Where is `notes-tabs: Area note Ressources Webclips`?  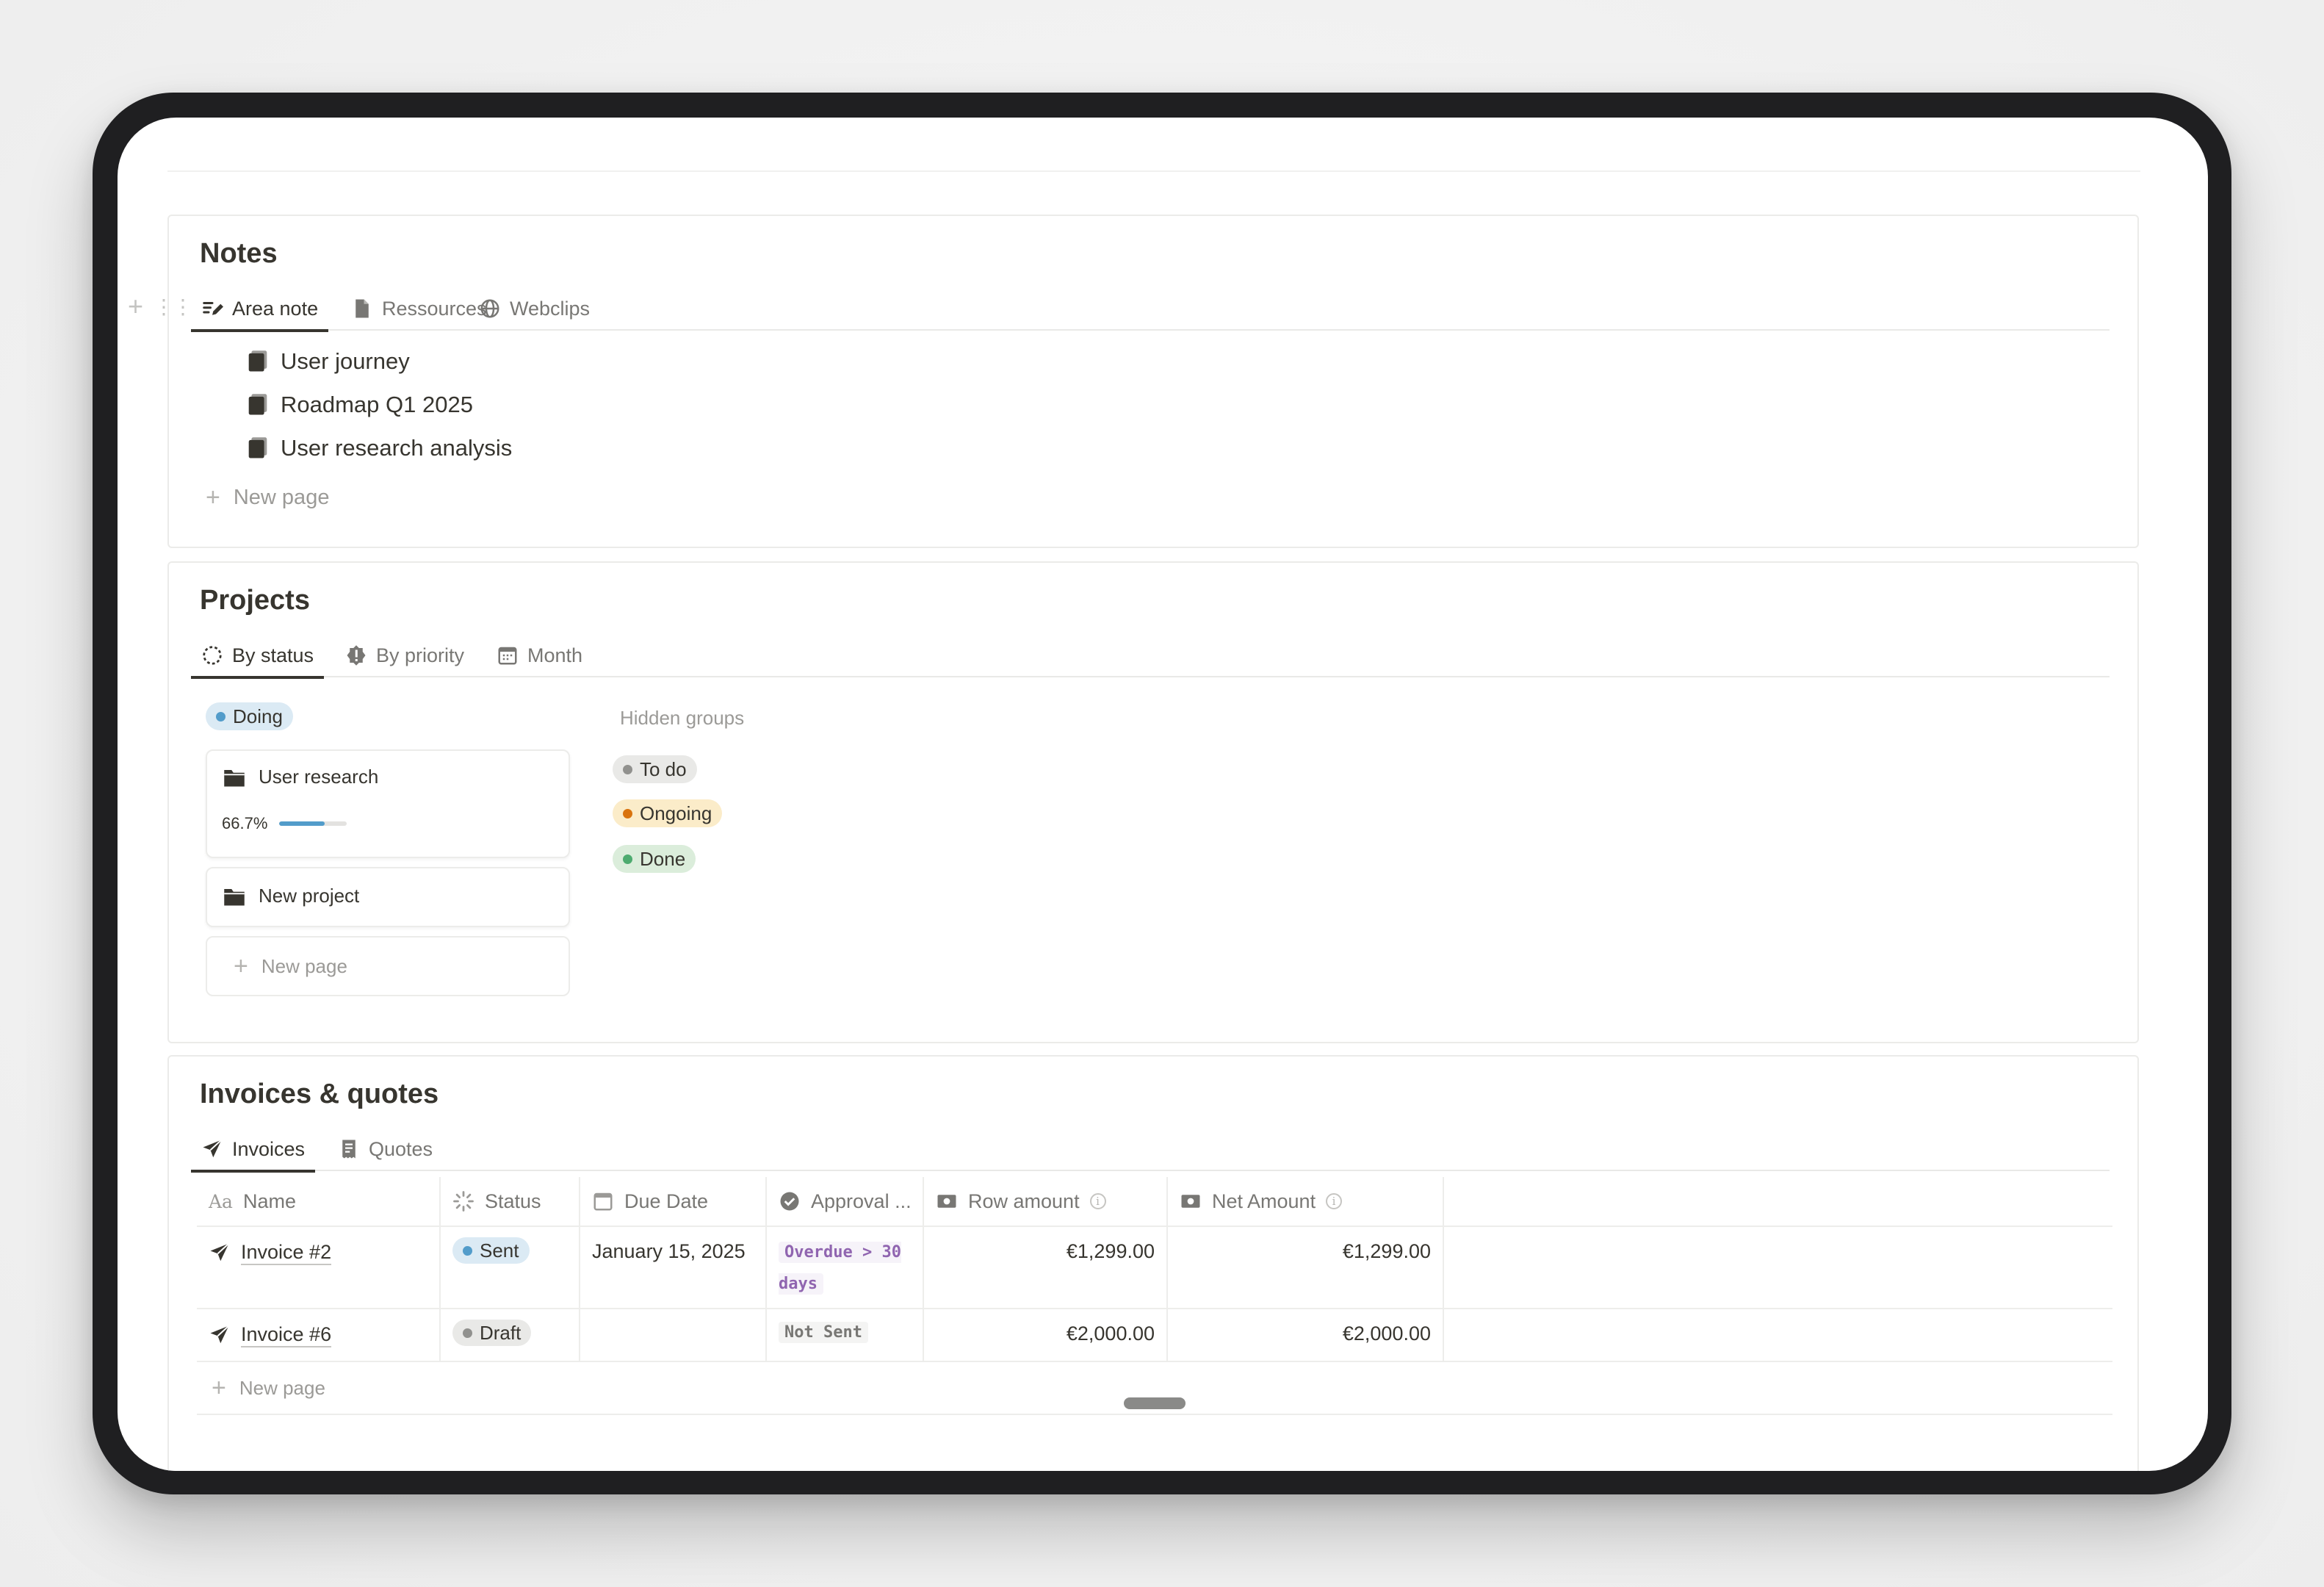
notes-tabs: Area note Ressources Webclips is located at coordinates (1151, 309).